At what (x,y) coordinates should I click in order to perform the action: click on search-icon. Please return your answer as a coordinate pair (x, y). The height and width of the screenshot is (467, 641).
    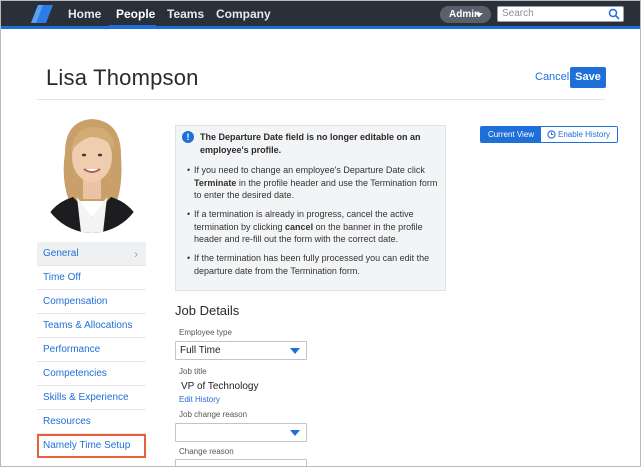
    Looking at the image, I should click on (614, 14).